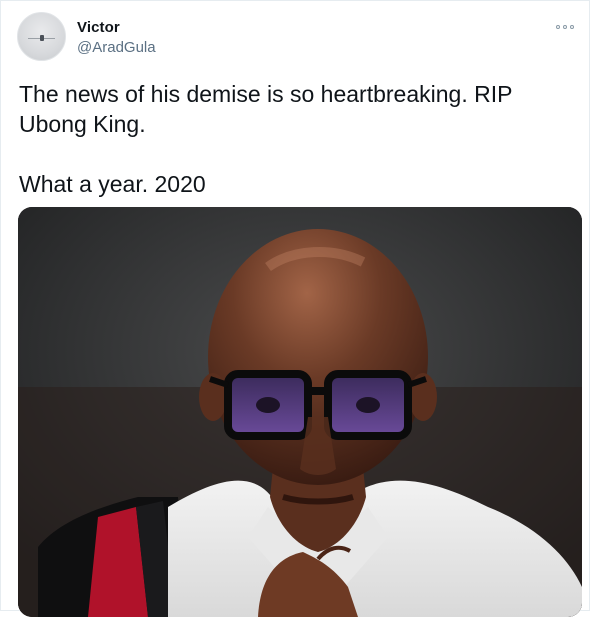 This screenshot has height=617, width=590. I want to click on avatar-mark-decoration, so click(42, 38).